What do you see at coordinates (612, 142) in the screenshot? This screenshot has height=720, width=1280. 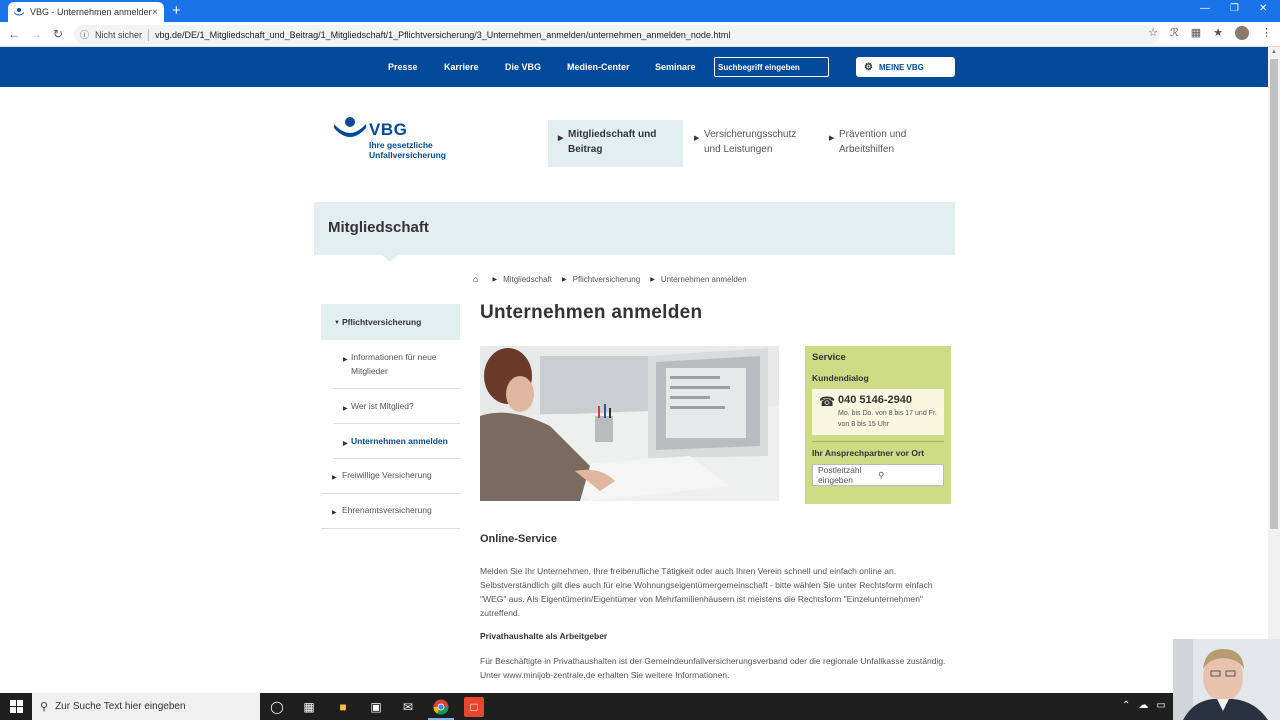 I see `mainnav-label: Mitgliedschaft und Beitrag` at bounding box center [612, 142].